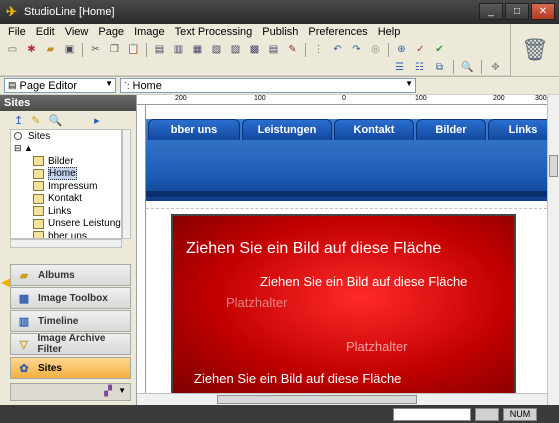 The width and height of the screenshot is (559, 423). I want to click on tree-hscrollbar, so click(66, 243).